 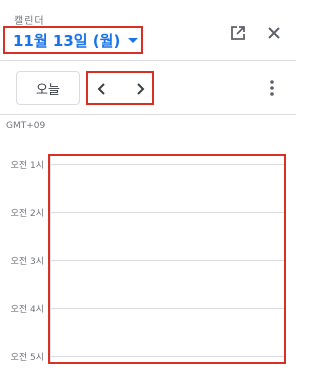 I want to click on more-vert-icon, so click(x=272, y=88).